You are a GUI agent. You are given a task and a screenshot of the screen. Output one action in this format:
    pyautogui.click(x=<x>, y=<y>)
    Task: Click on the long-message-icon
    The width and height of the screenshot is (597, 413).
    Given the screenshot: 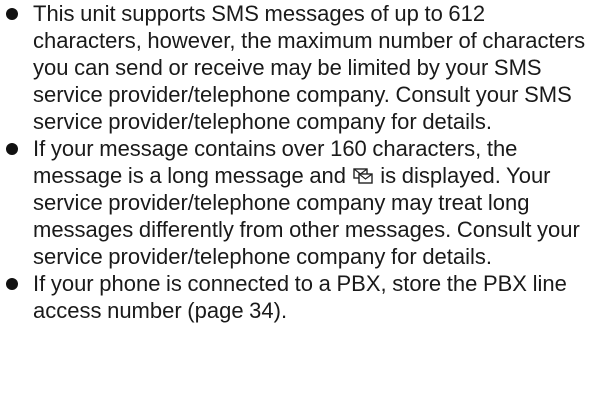 What is the action you would take?
    pyautogui.click(x=362, y=176)
    